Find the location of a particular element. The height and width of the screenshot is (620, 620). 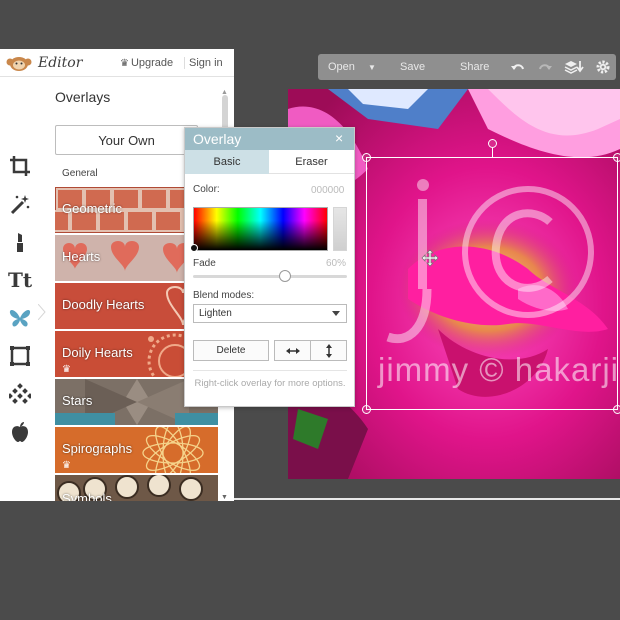

text-icon: Tt is located at coordinates (20, 280).